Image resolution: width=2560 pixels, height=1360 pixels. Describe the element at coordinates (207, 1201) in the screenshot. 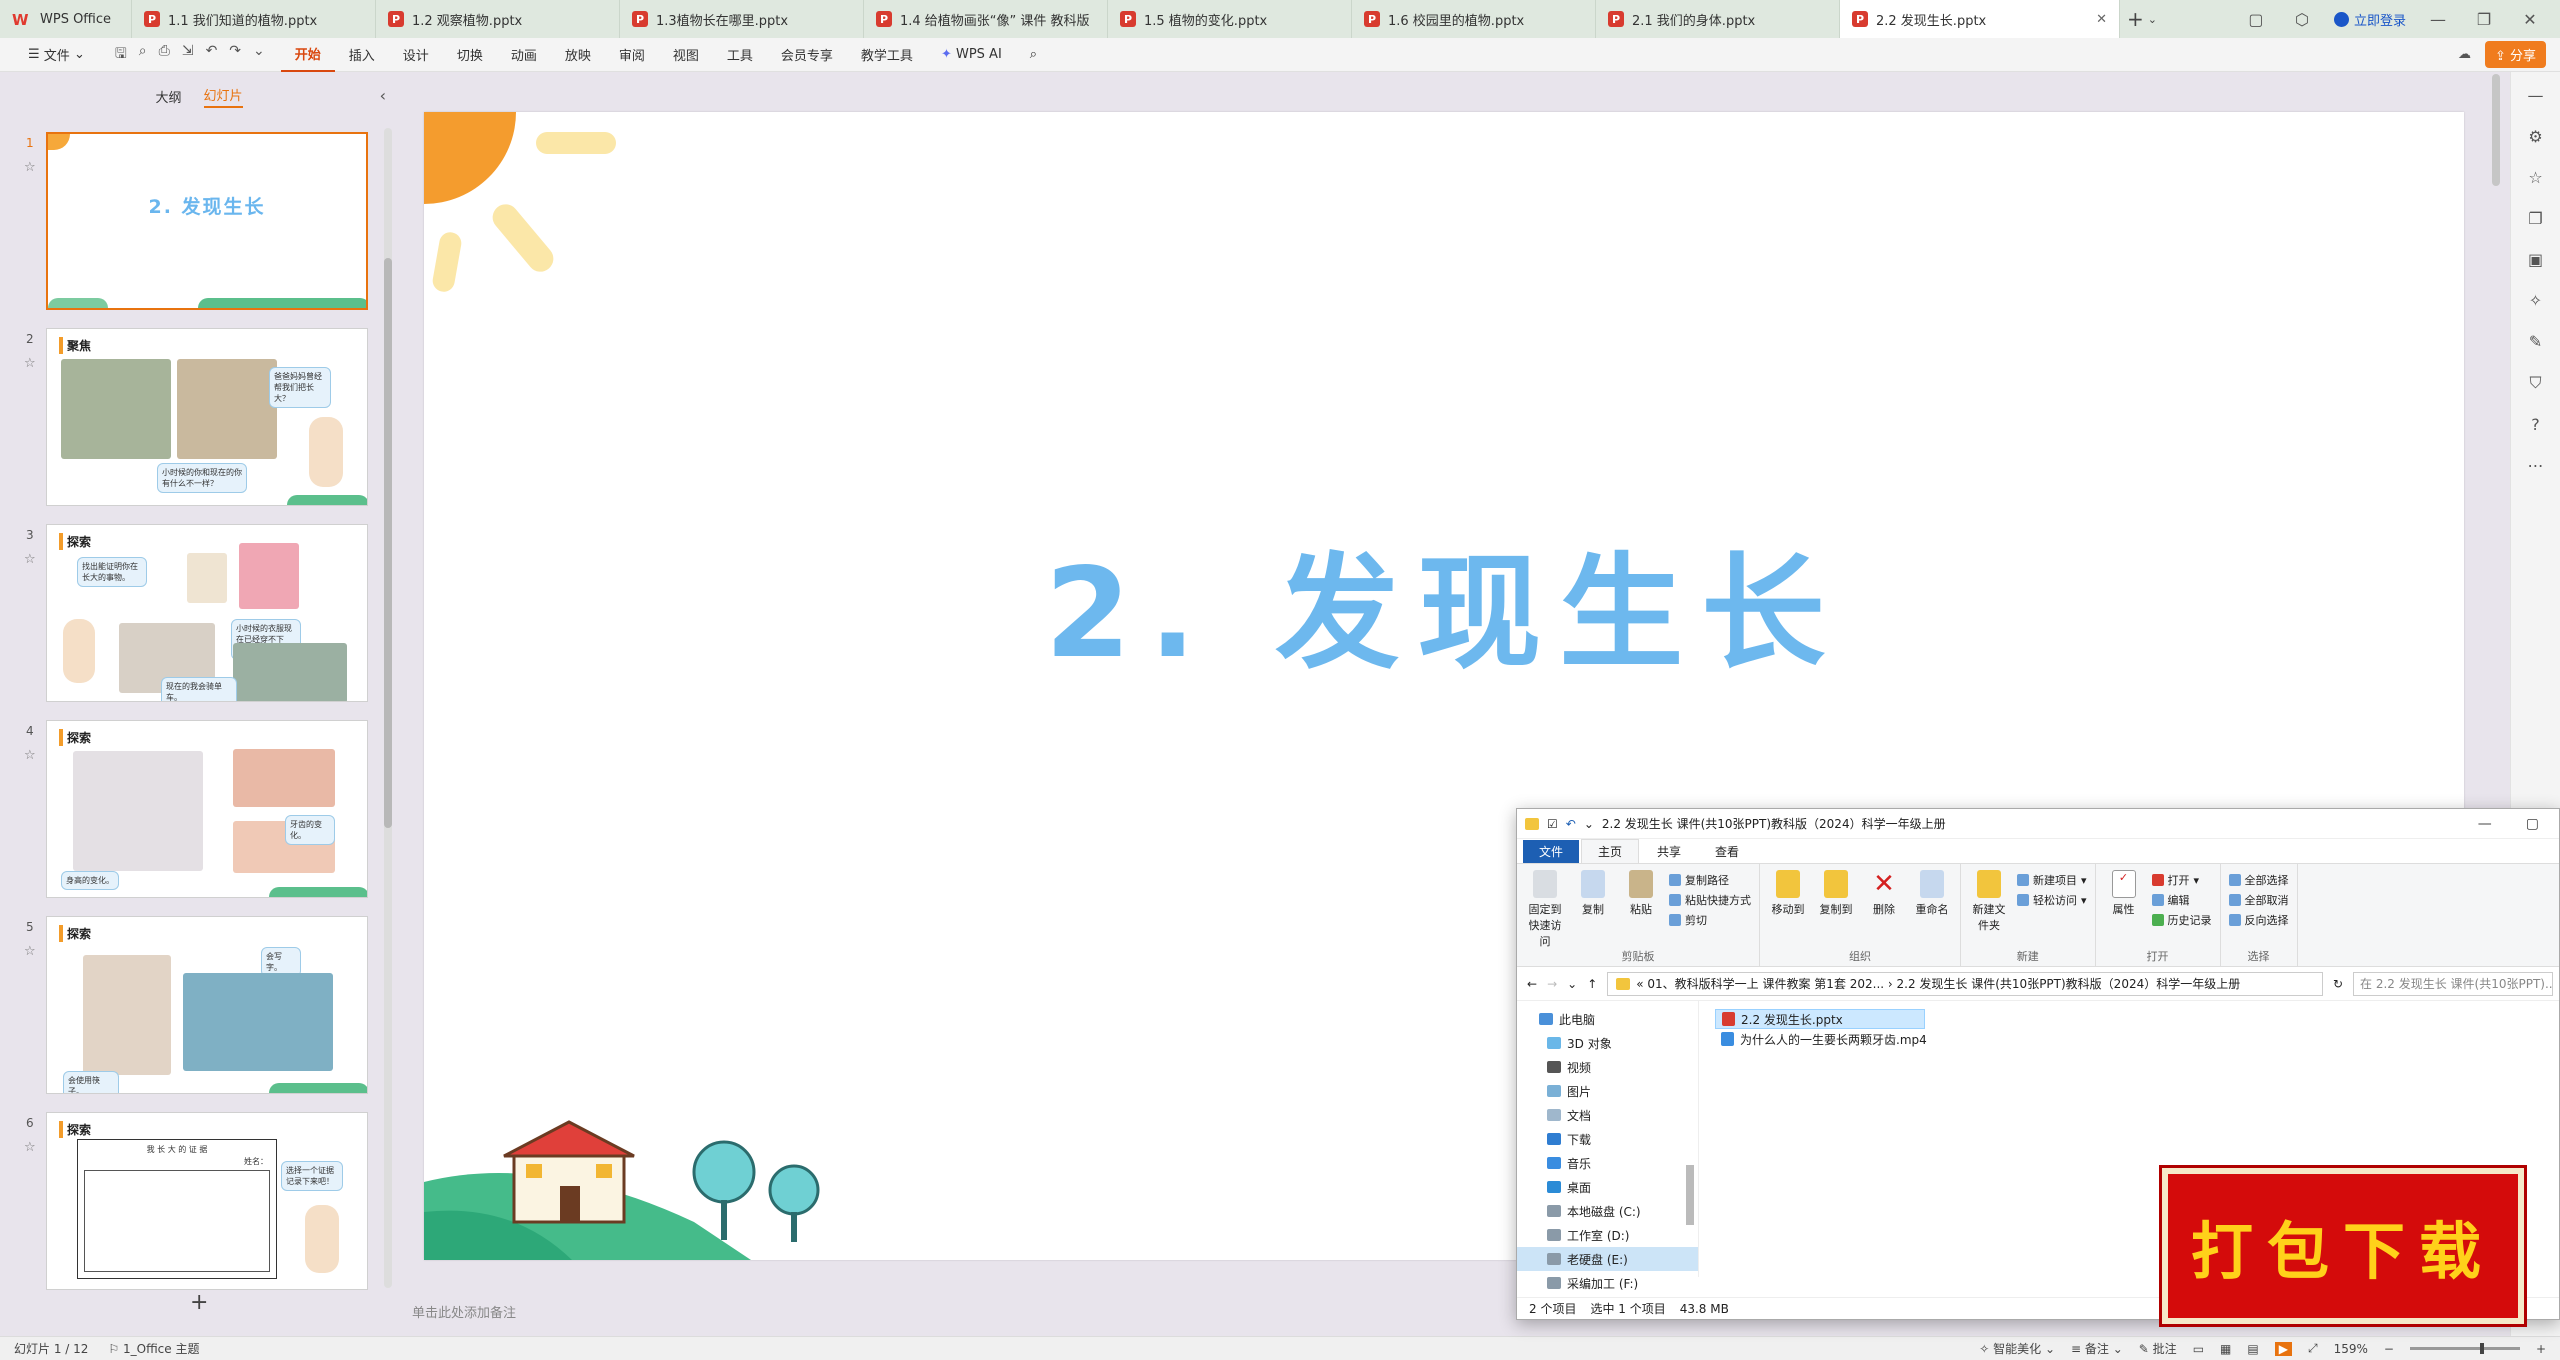

I see `slide-thumbnail: 探索 我 长 大 的 证 据 姓名： 选择一个证据记录下来吧！` at that location.